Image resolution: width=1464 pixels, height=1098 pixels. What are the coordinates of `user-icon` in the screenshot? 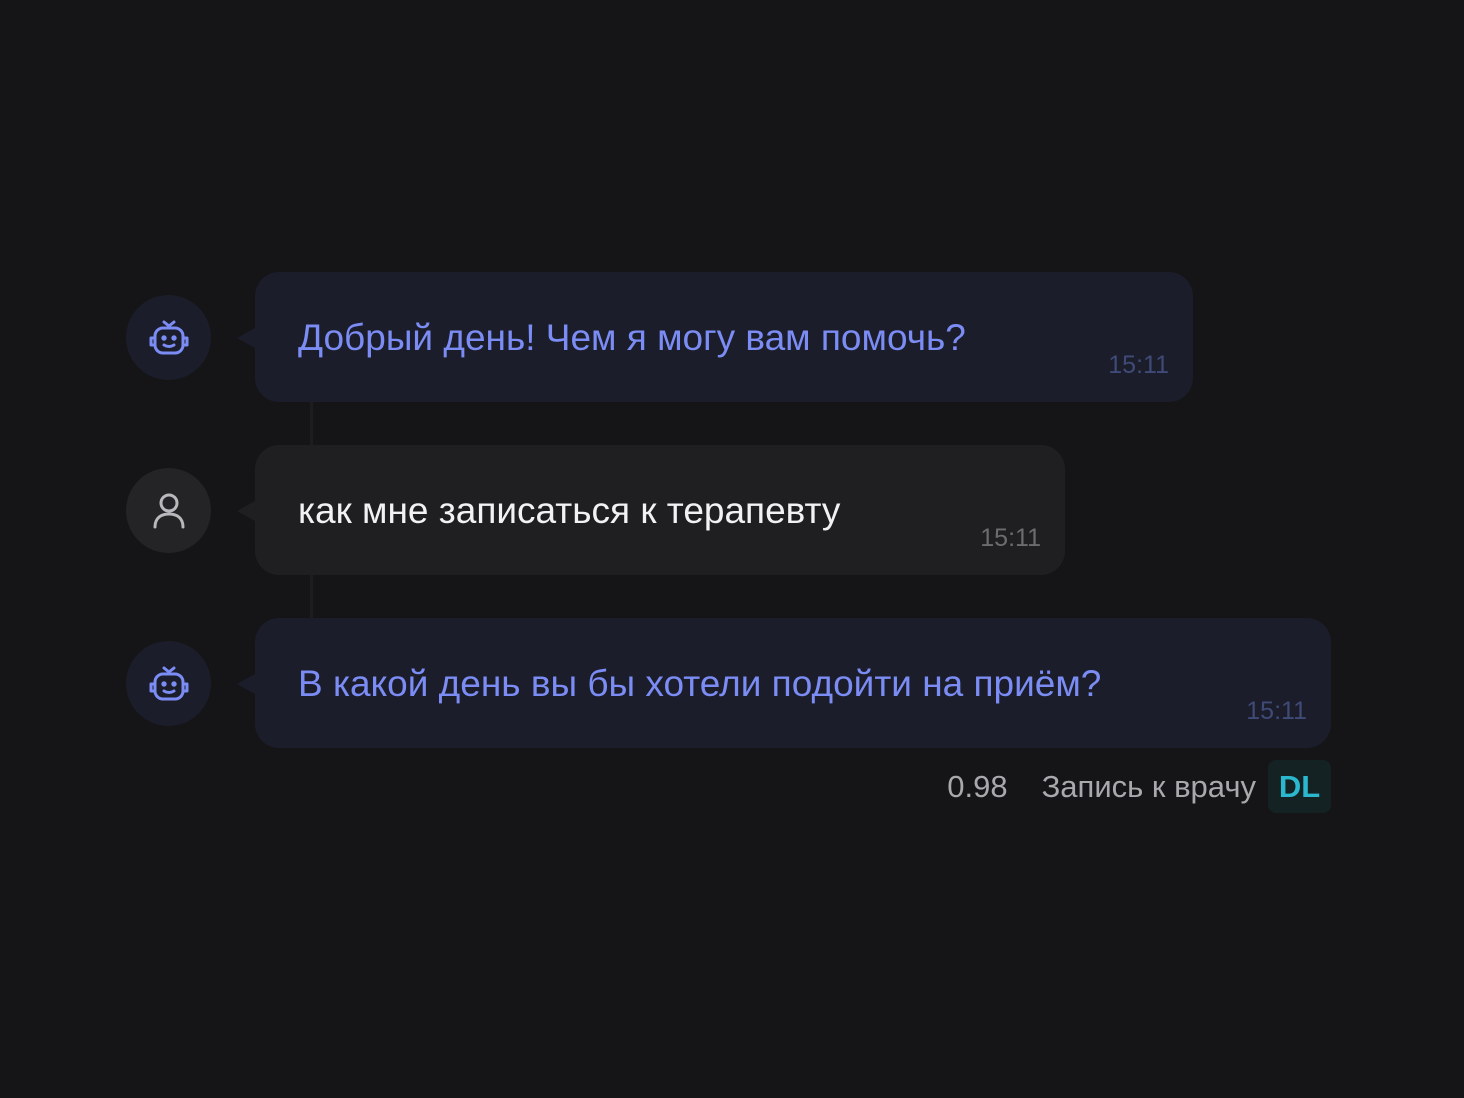 It's located at (168, 510).